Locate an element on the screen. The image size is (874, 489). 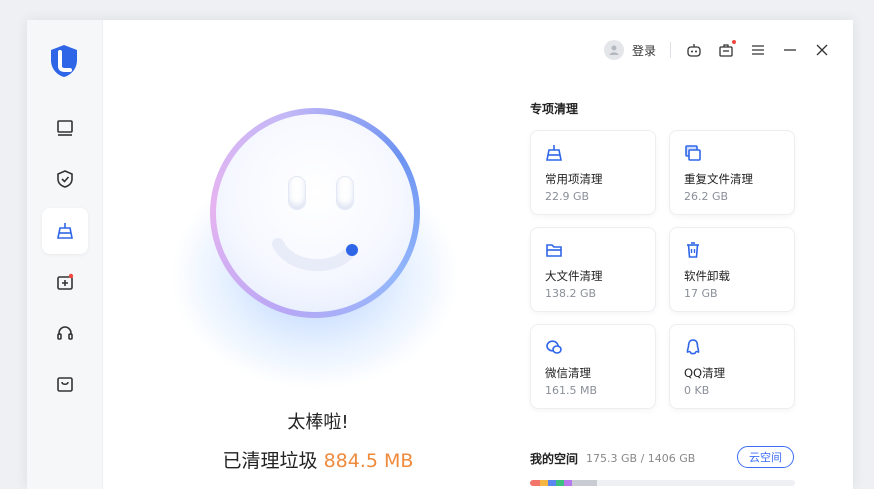
cleaned-summary: 已清理垃圾 884.5 MB is located at coordinates (318, 459).